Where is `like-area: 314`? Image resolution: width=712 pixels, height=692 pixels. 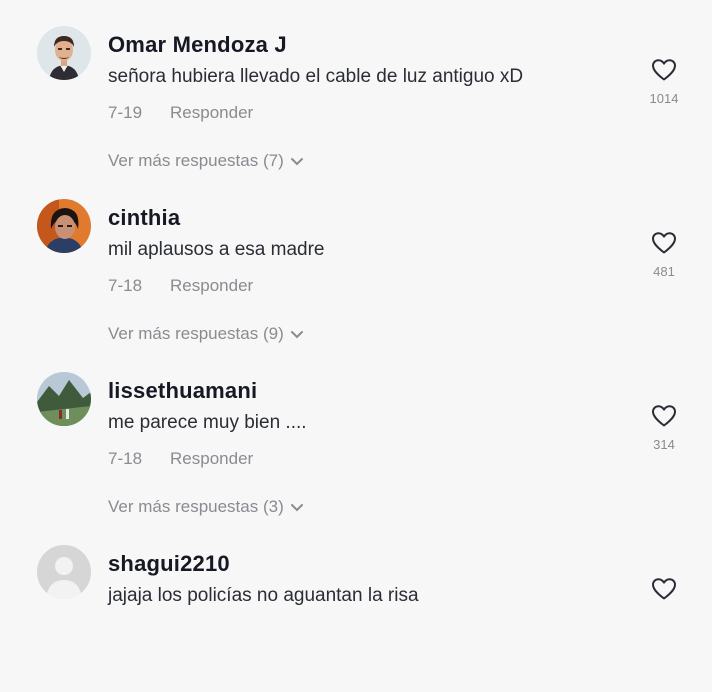
like-area: 314 is located at coordinates (664, 428).